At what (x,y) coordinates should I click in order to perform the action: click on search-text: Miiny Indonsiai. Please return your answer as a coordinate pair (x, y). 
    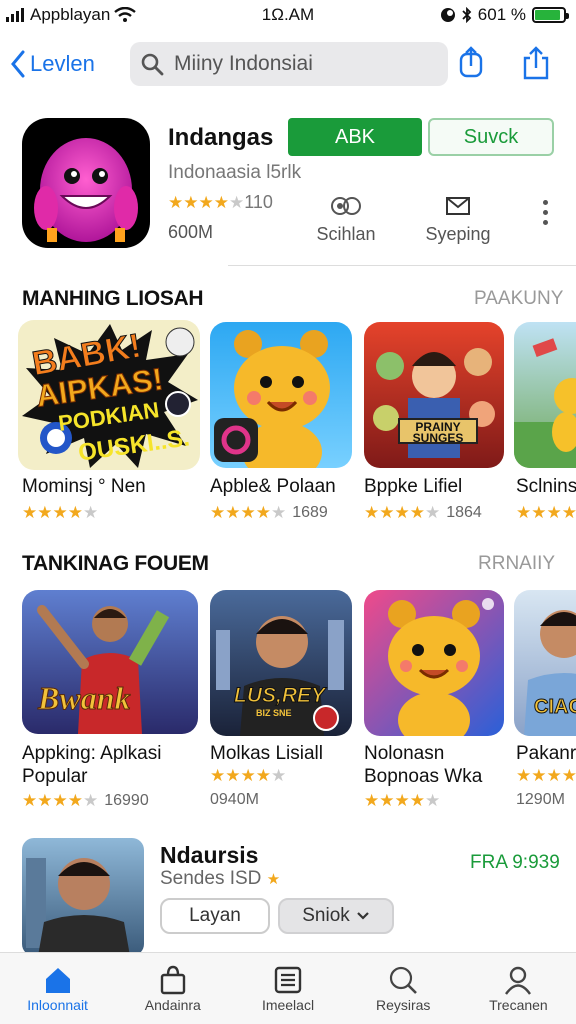
    Looking at the image, I should click on (243, 63).